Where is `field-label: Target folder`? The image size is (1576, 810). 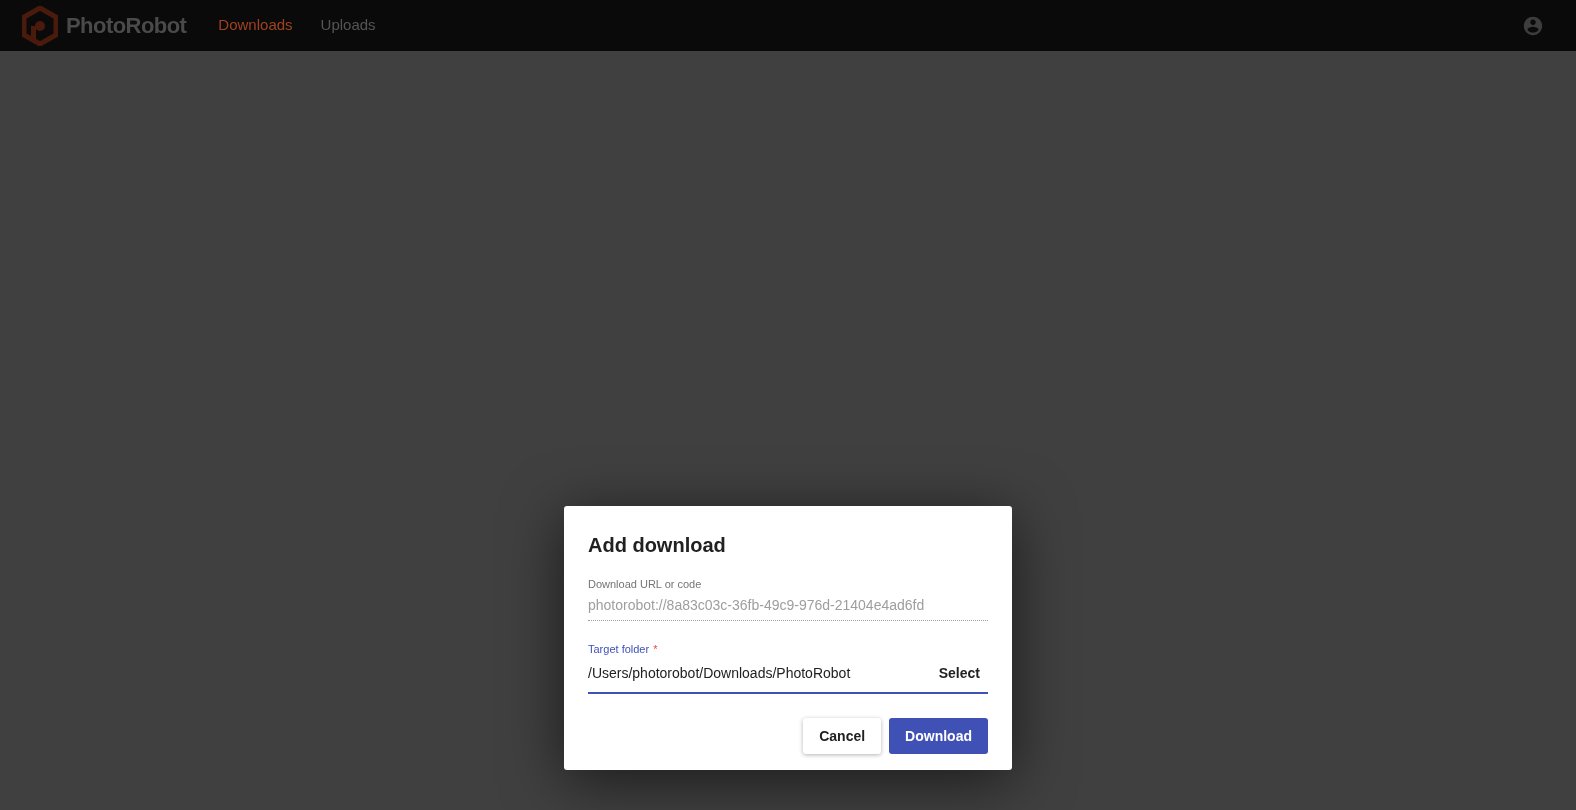 field-label: Target folder is located at coordinates (619, 649).